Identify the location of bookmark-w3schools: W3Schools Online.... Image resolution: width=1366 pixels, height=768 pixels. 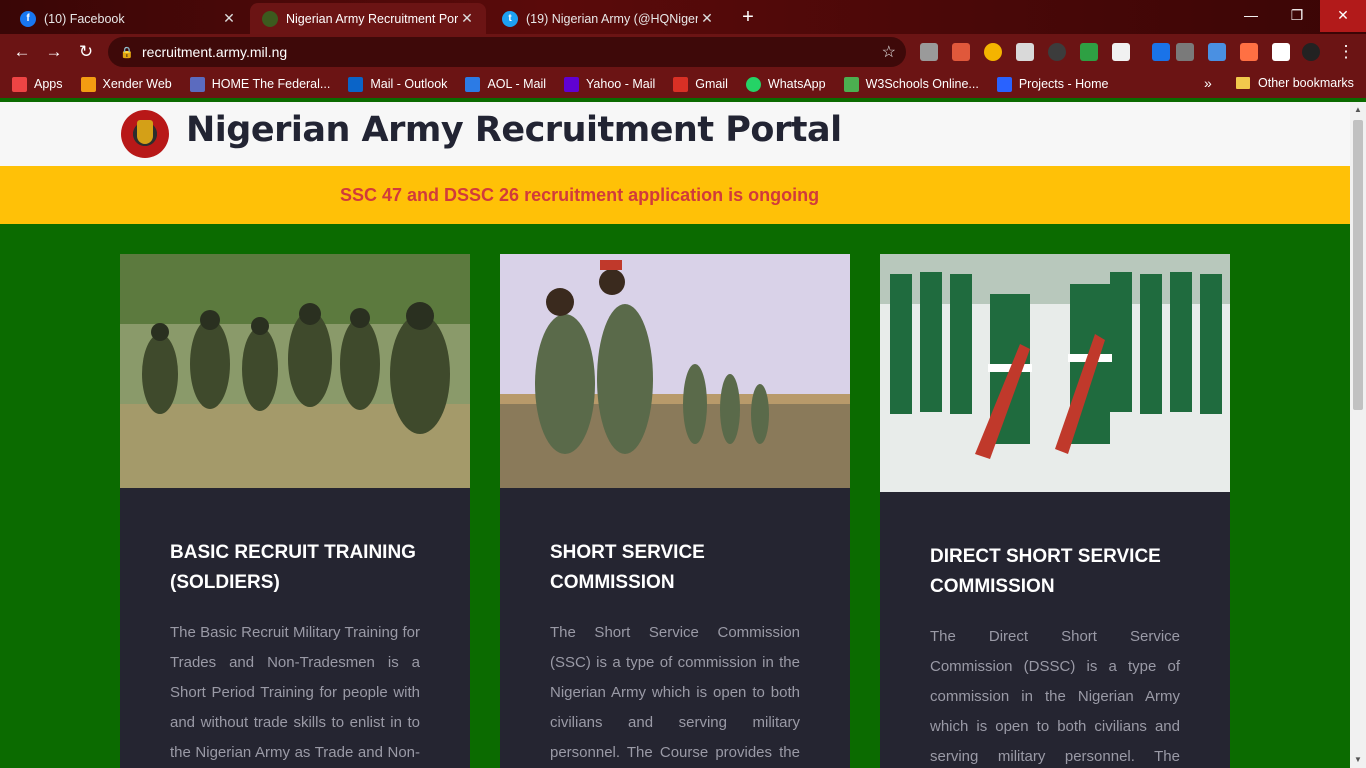
(911, 84).